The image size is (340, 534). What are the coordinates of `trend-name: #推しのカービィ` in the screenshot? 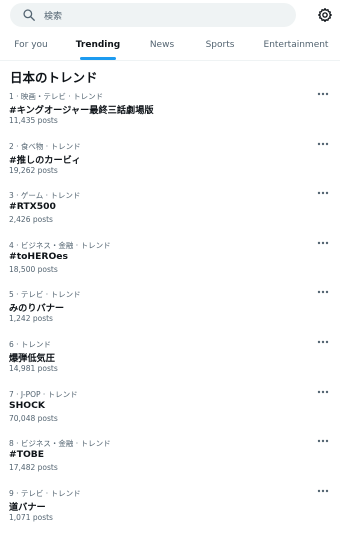 It's located at (45, 160).